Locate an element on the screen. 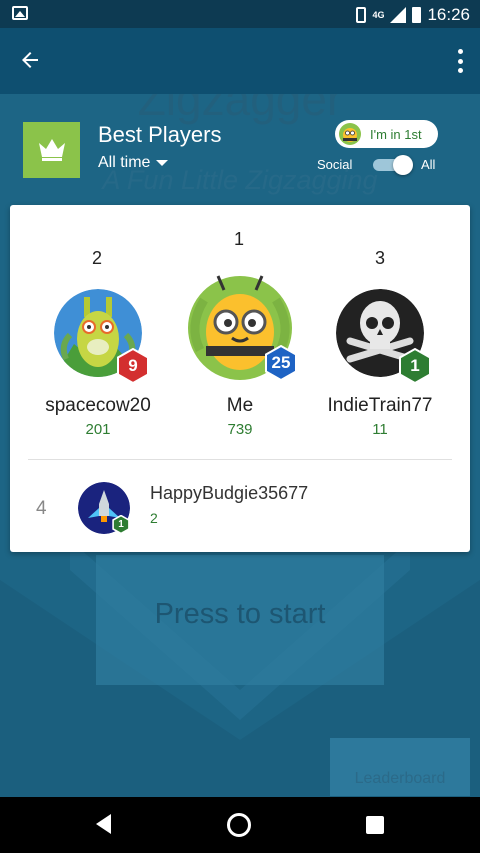 This screenshot has height=853, width=480. list-player-name: HappyBudgie35677 is located at coordinates (229, 493).